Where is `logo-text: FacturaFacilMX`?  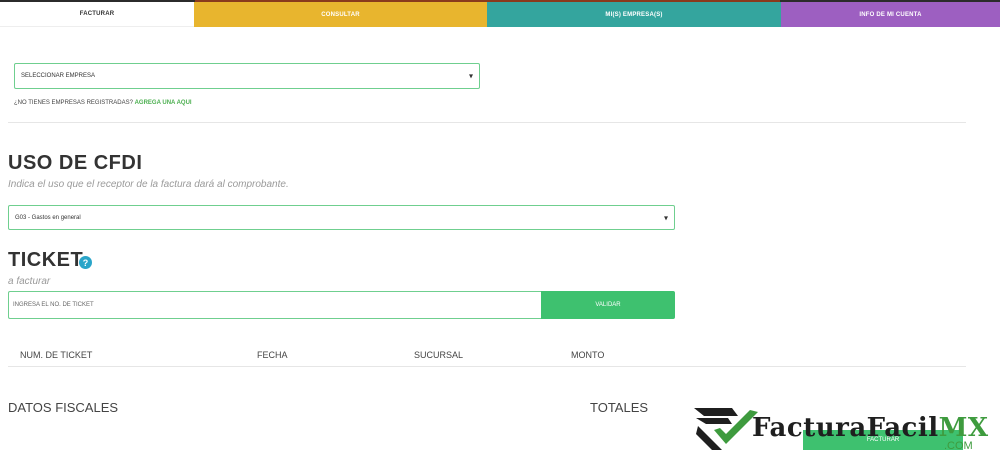
logo-text: FacturaFacilMX is located at coordinates (870, 428).